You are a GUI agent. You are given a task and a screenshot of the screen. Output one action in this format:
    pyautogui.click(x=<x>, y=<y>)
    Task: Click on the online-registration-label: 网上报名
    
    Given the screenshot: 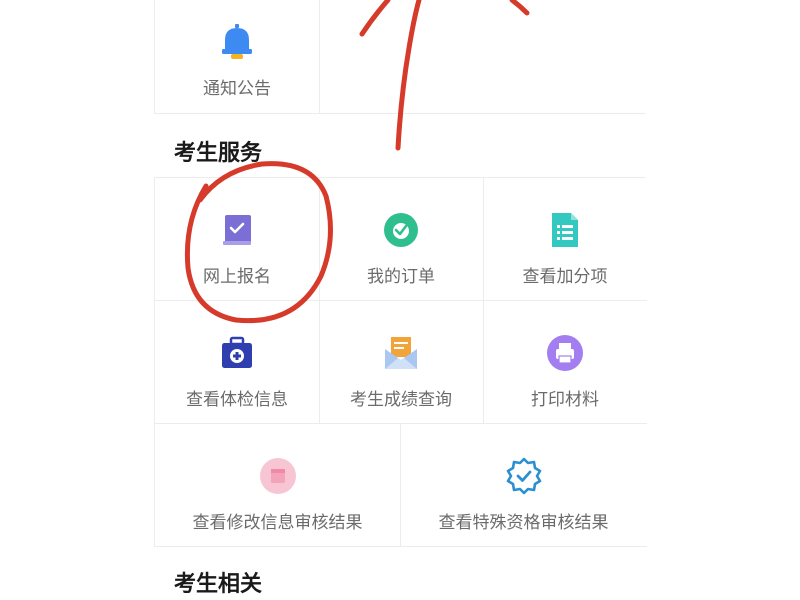 What is the action you would take?
    pyautogui.click(x=237, y=277)
    